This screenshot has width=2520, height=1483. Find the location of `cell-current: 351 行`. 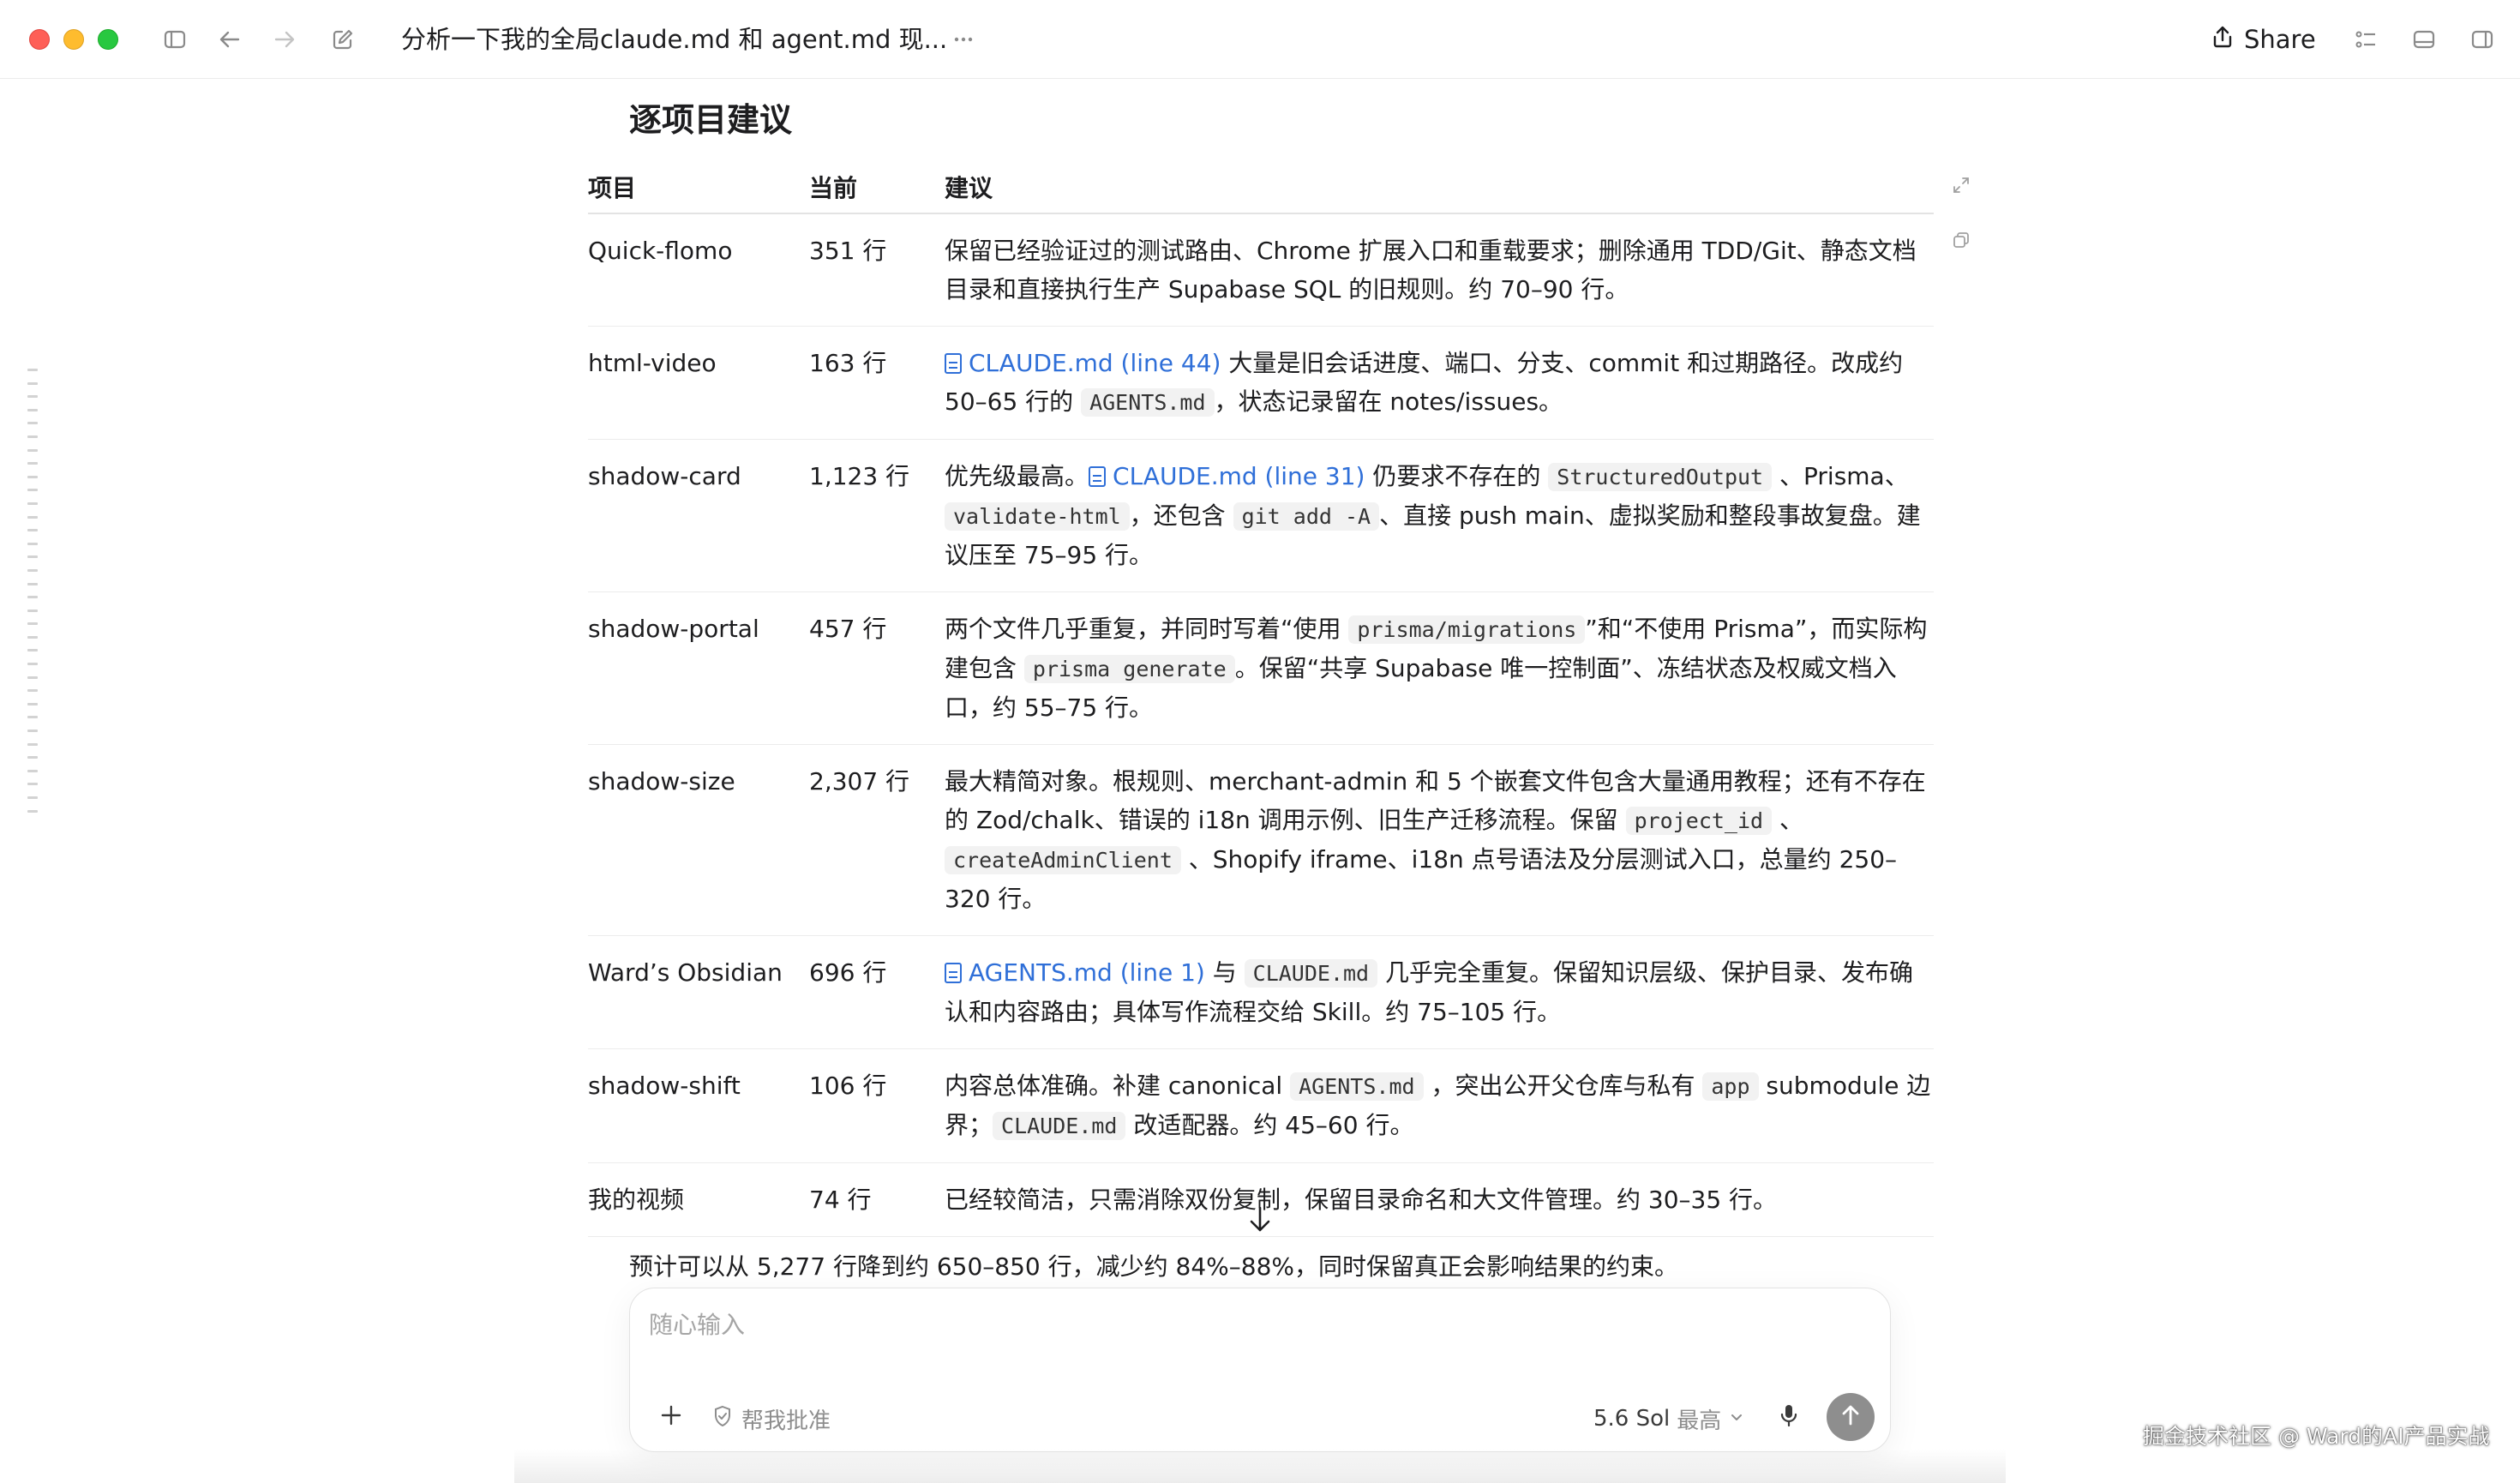

cell-current: 351 行 is located at coordinates (848, 251).